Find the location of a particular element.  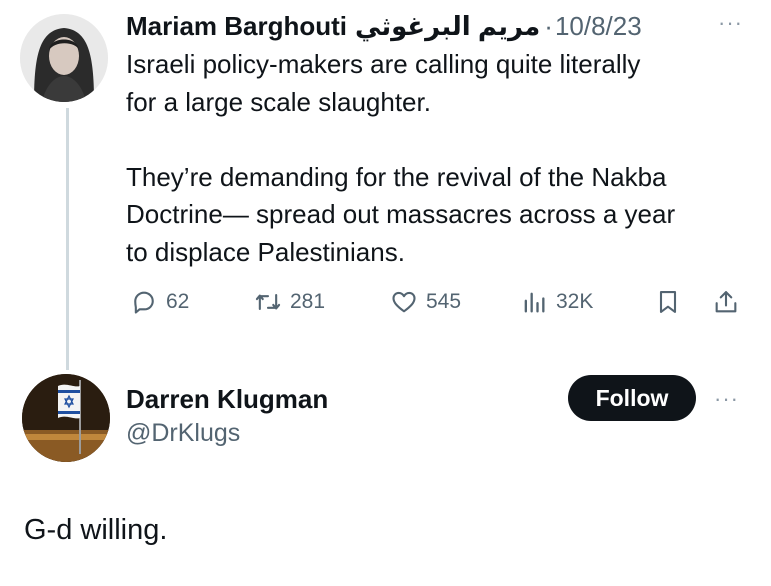

reply-count: 62 is located at coordinates (178, 301).